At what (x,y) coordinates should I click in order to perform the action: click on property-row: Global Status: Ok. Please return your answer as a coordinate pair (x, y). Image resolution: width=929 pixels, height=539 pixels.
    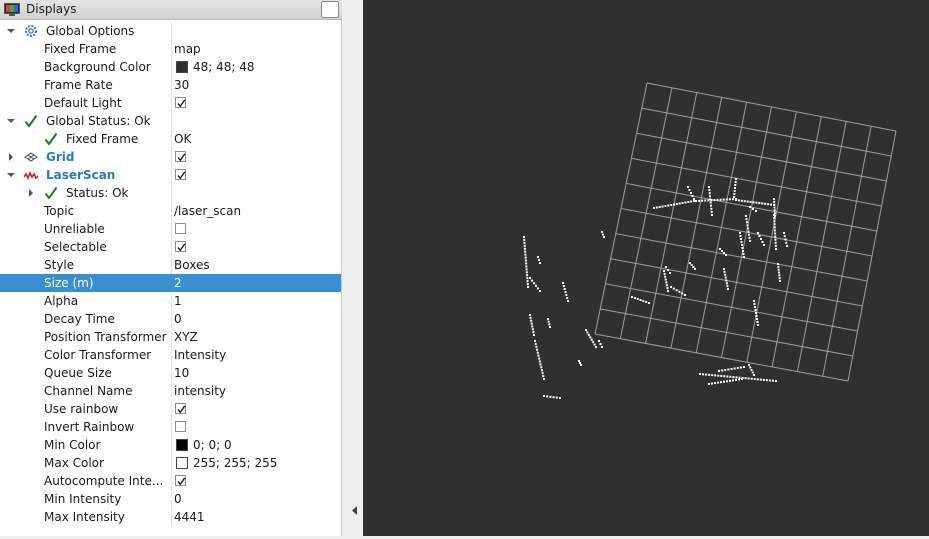
    Looking at the image, I should click on (170, 121).